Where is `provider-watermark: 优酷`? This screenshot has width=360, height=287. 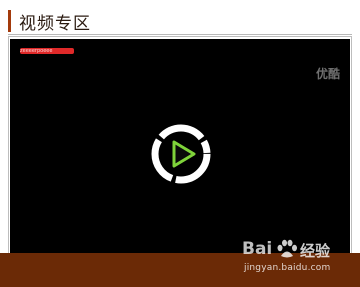
provider-watermark: 优酷 is located at coordinates (327, 74).